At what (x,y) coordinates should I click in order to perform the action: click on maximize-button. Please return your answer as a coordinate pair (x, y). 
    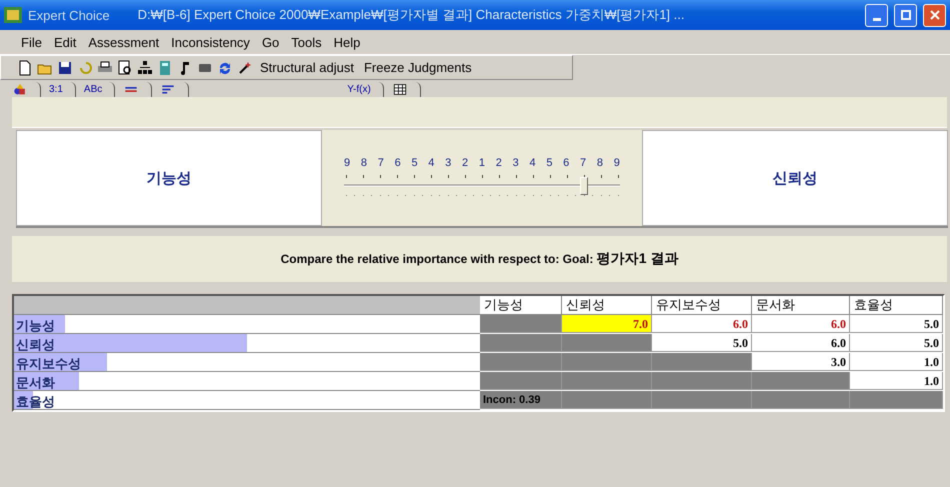
    Looking at the image, I should click on (905, 15).